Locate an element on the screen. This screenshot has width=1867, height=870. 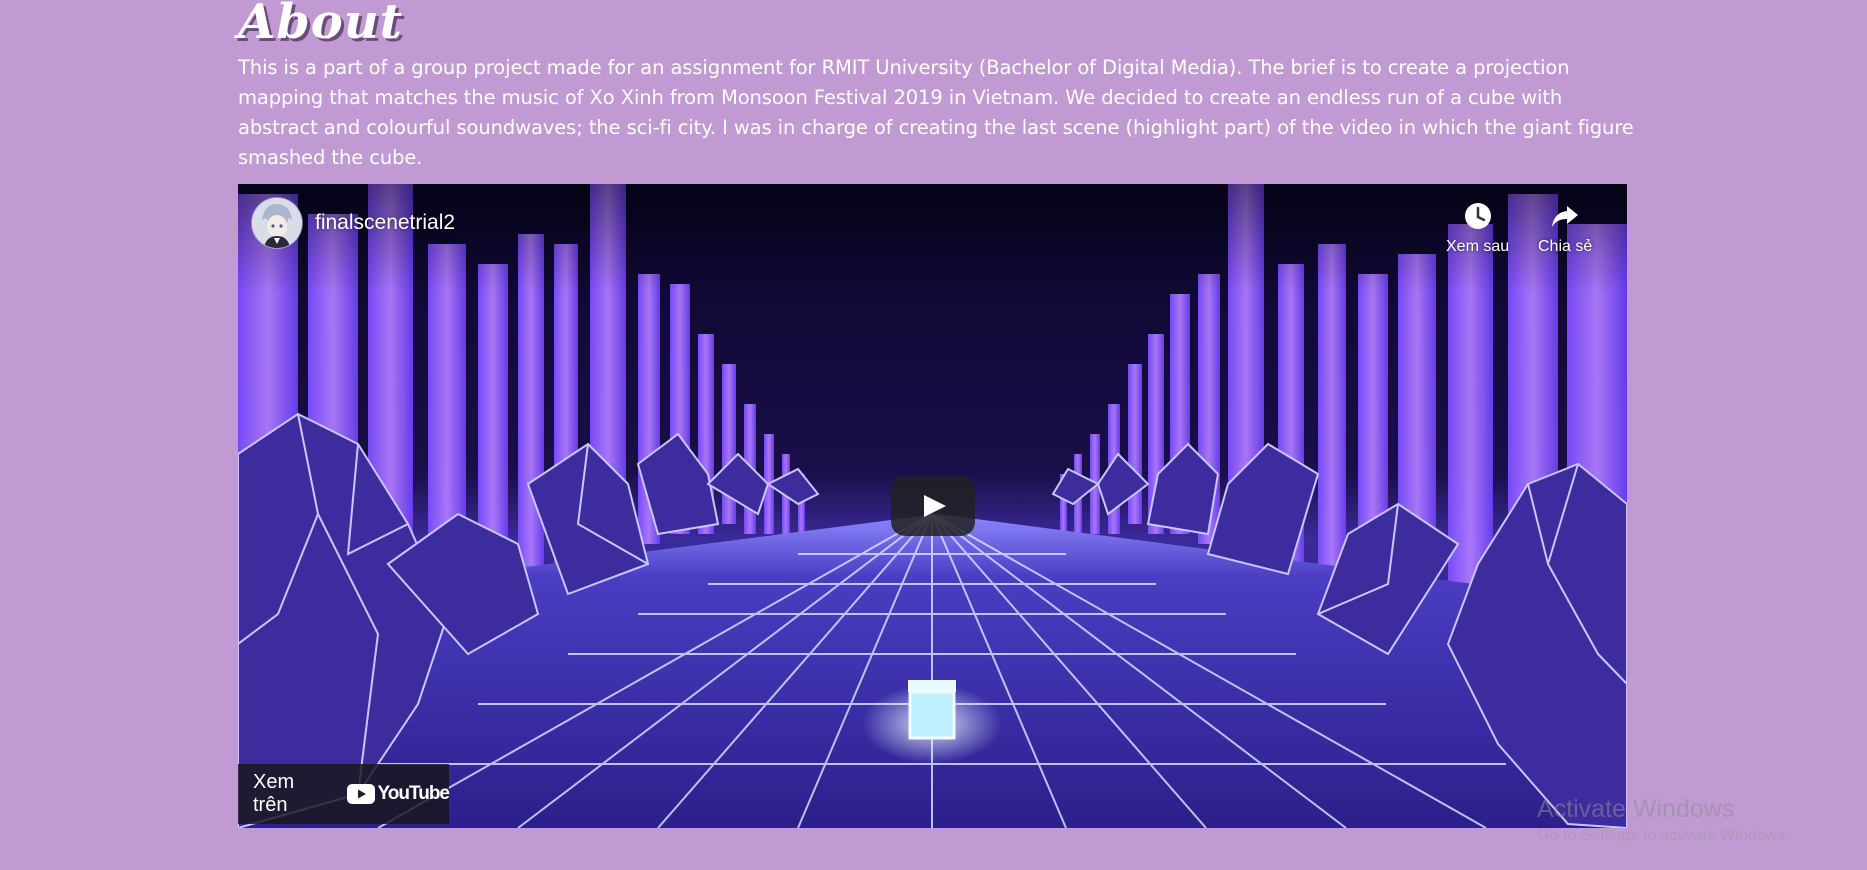
clock-icon is located at coordinates (1477, 216).